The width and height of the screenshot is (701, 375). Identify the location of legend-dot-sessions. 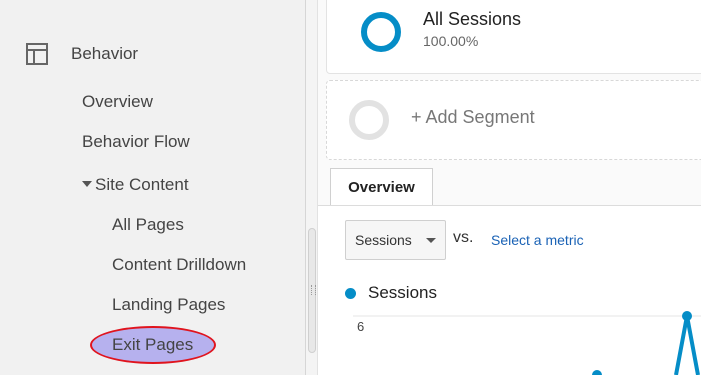
(350, 293).